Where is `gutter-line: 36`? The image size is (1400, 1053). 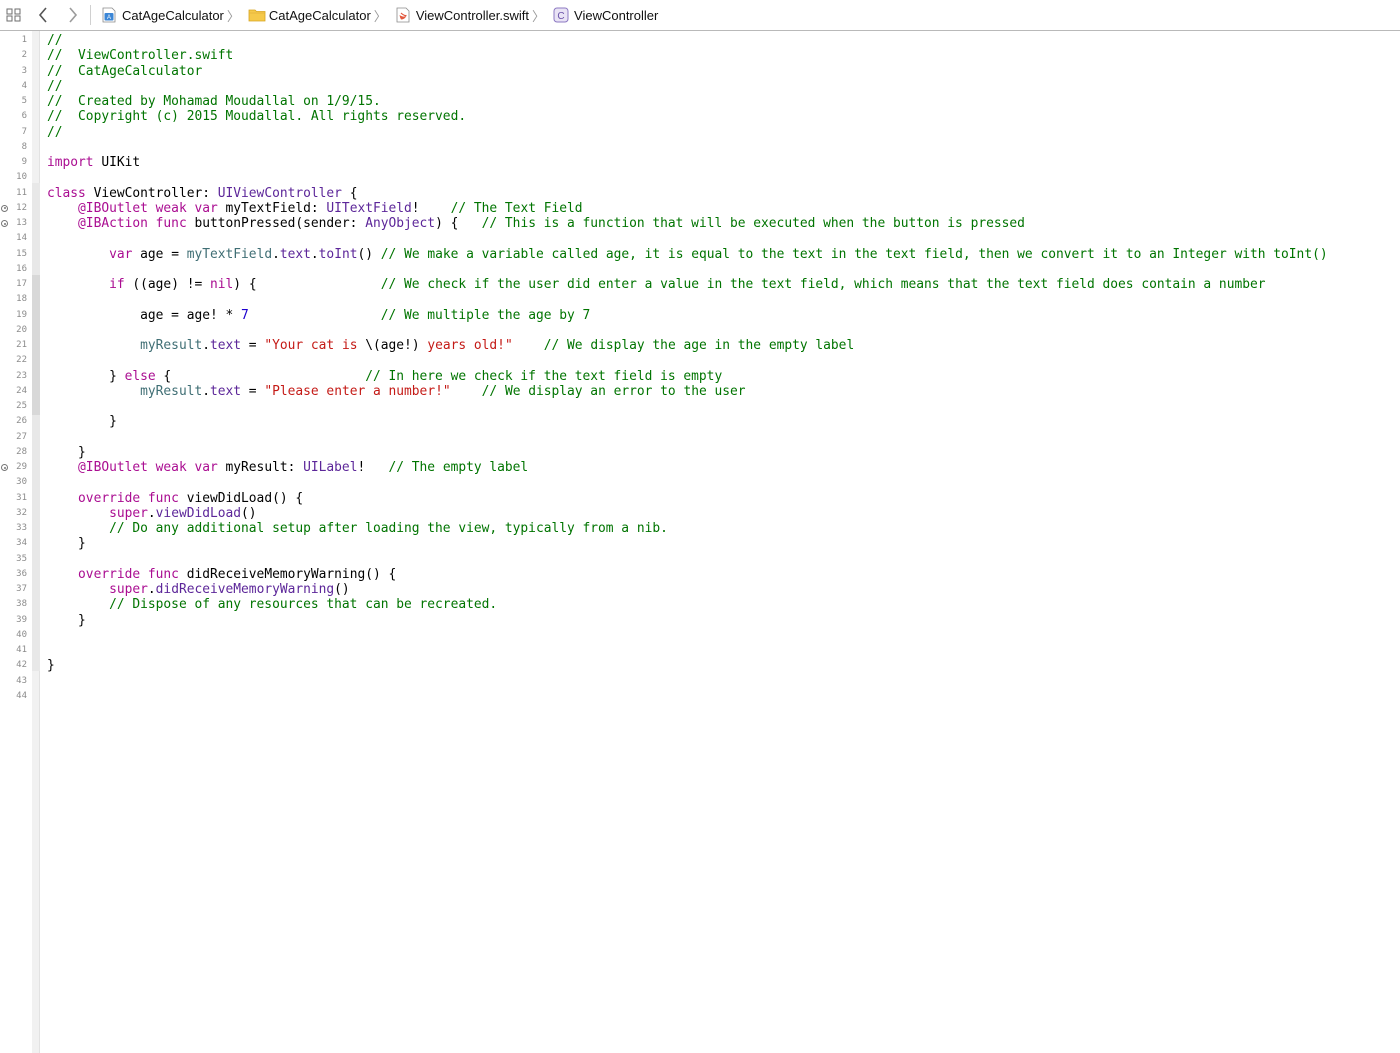
gutter-line: 36 is located at coordinates (16, 574).